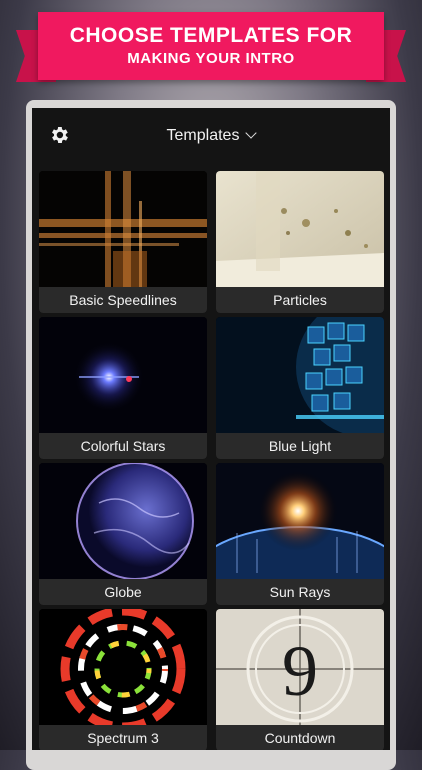 Image resolution: width=422 pixels, height=770 pixels. What do you see at coordinates (300, 375) in the screenshot?
I see `blue-light-thumbnail` at bounding box center [300, 375].